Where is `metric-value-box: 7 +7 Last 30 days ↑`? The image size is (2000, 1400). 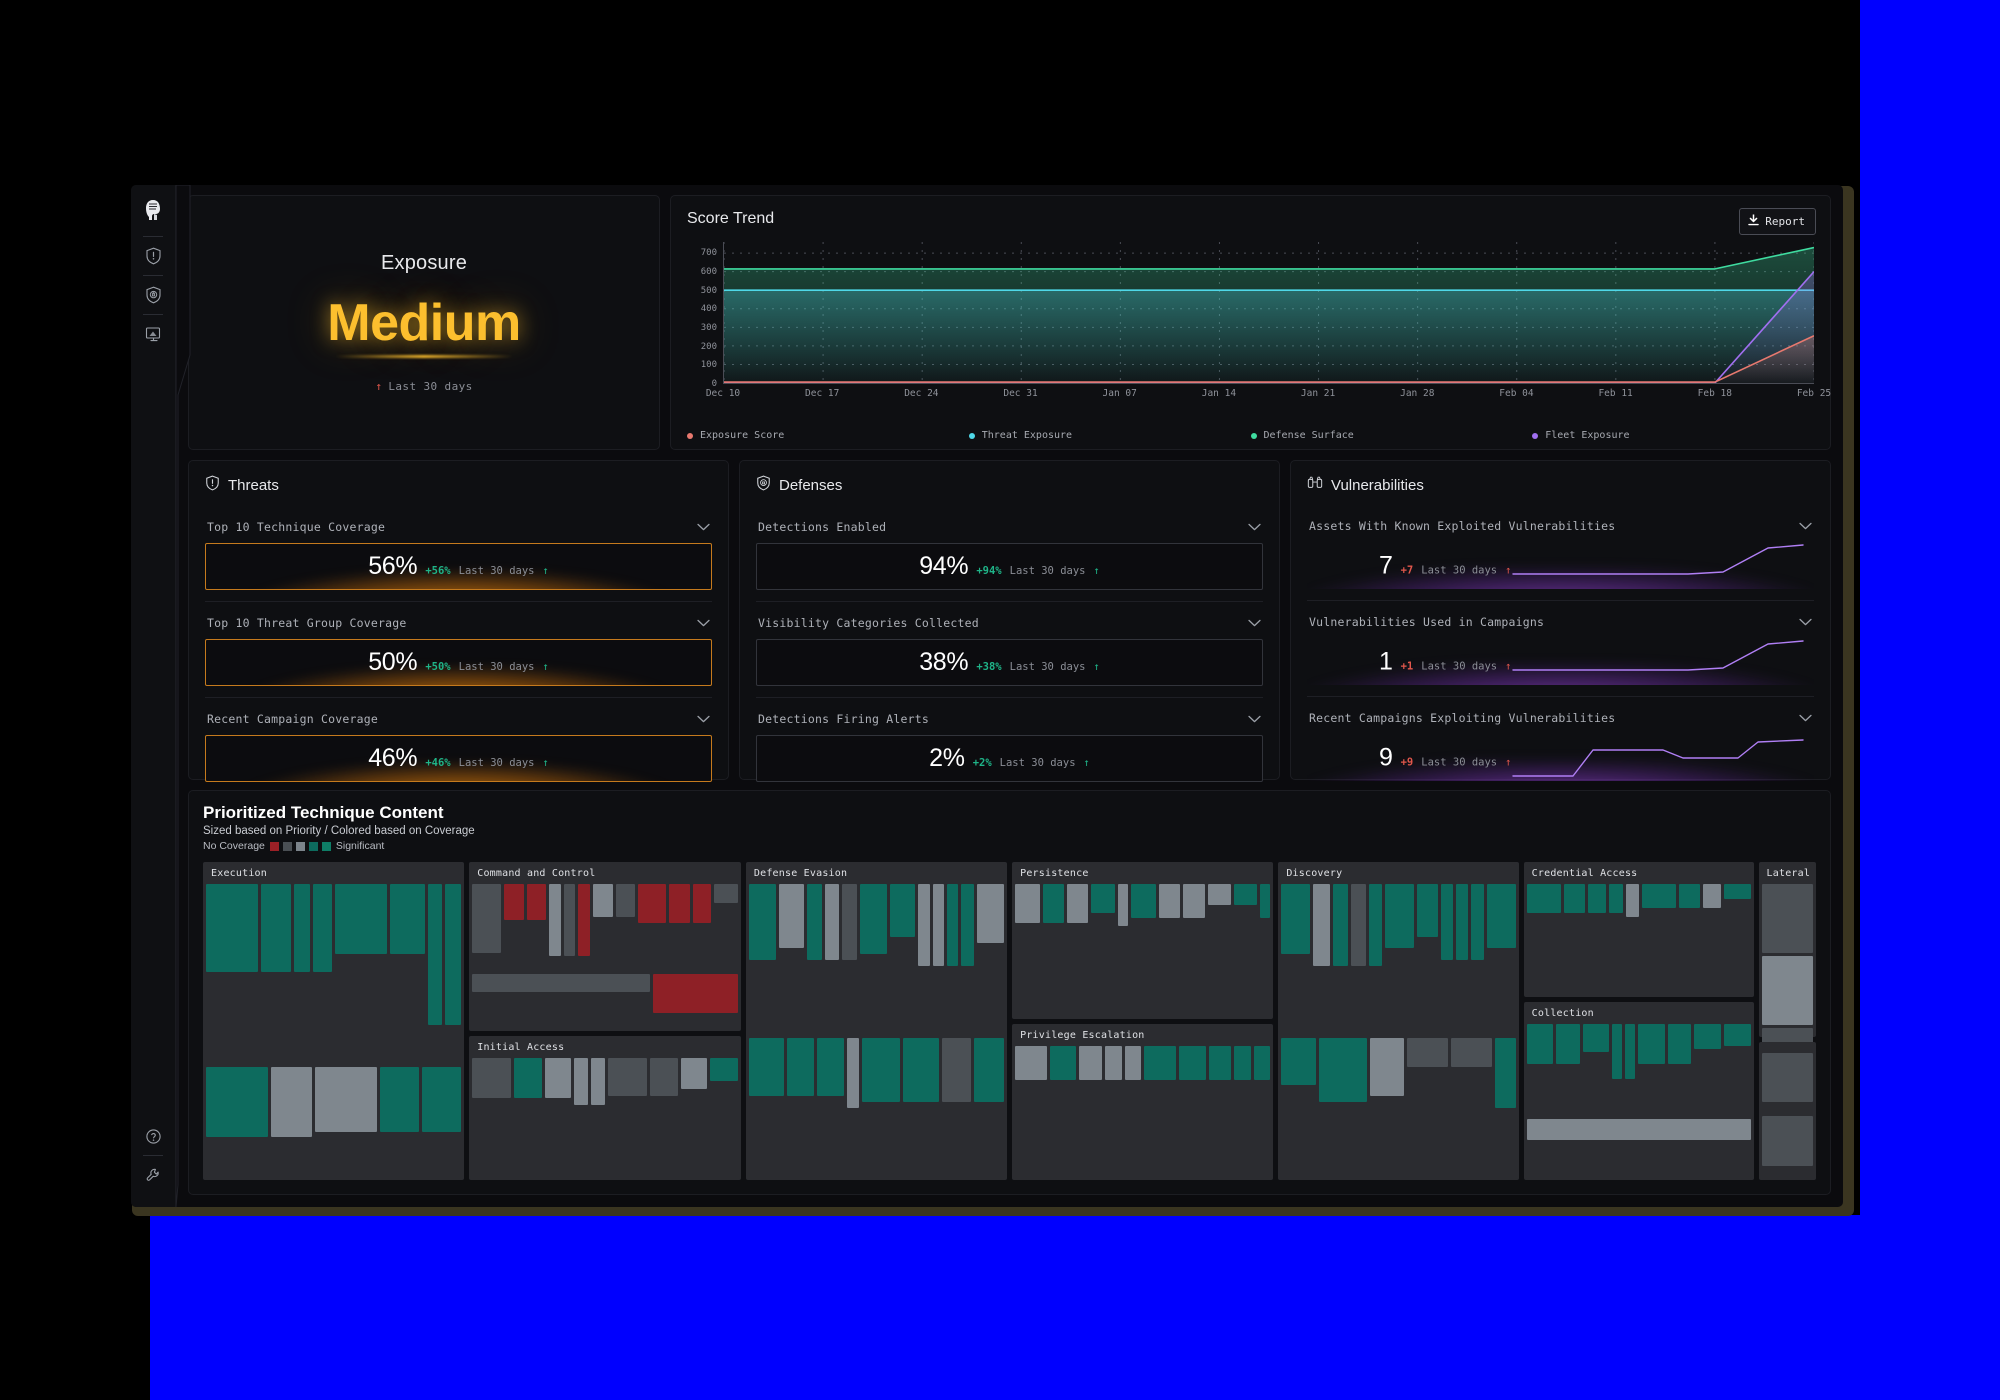
metric-value-box: 7 +7 Last 30 days ↑ is located at coordinates (1560, 565).